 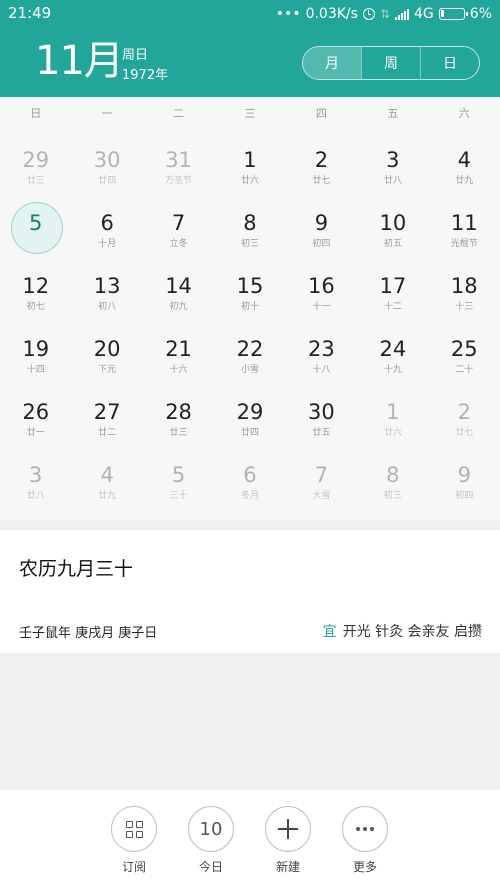 I want to click on current-month: 11月, so click(x=79, y=61).